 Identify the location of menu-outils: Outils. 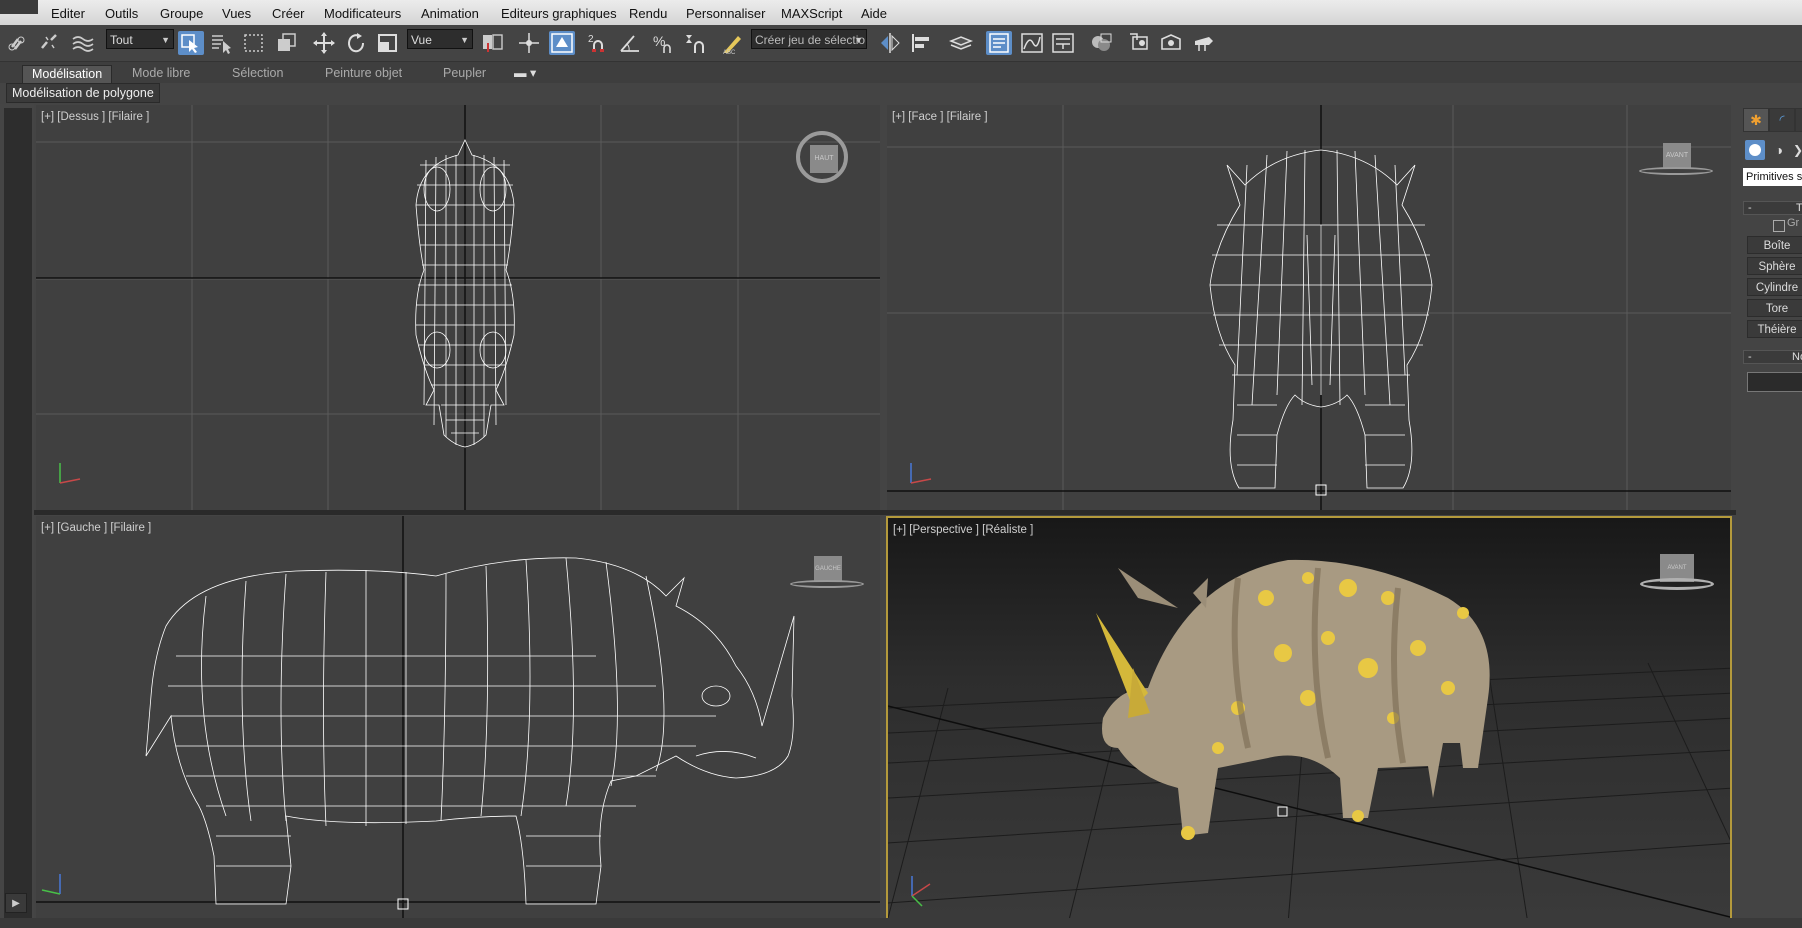
(121, 13).